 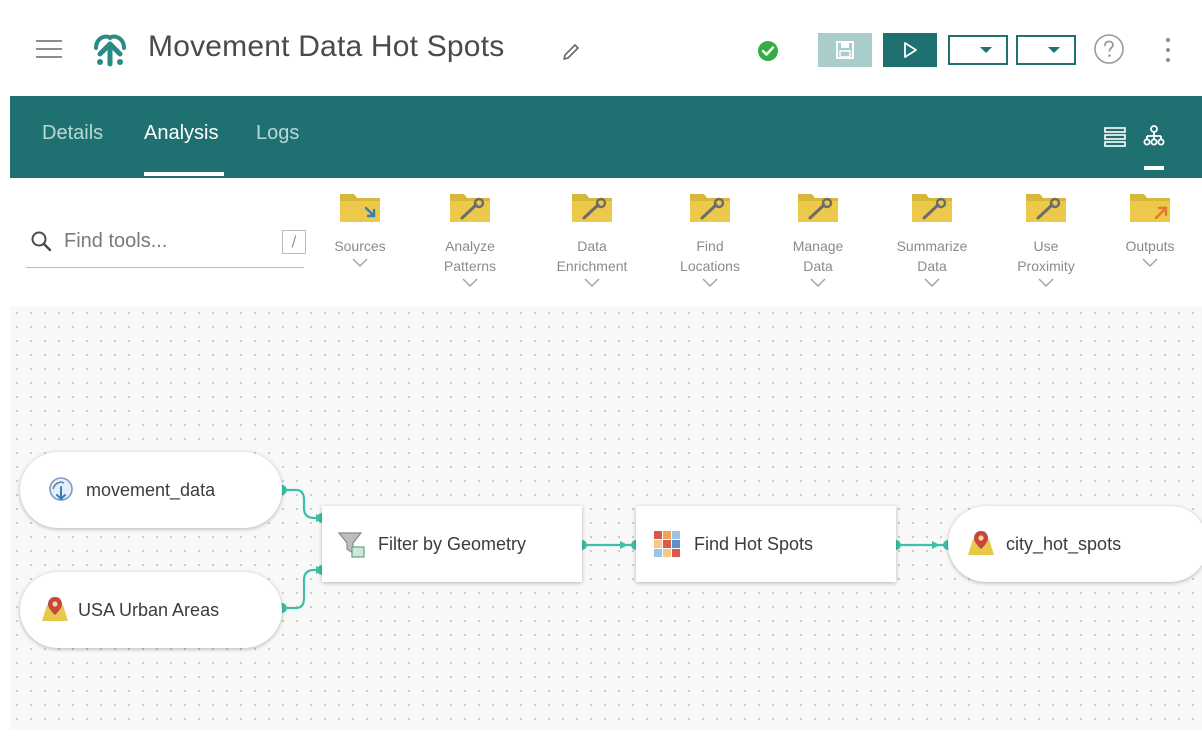 I want to click on category-manage-data: Manage Data, so click(x=818, y=238).